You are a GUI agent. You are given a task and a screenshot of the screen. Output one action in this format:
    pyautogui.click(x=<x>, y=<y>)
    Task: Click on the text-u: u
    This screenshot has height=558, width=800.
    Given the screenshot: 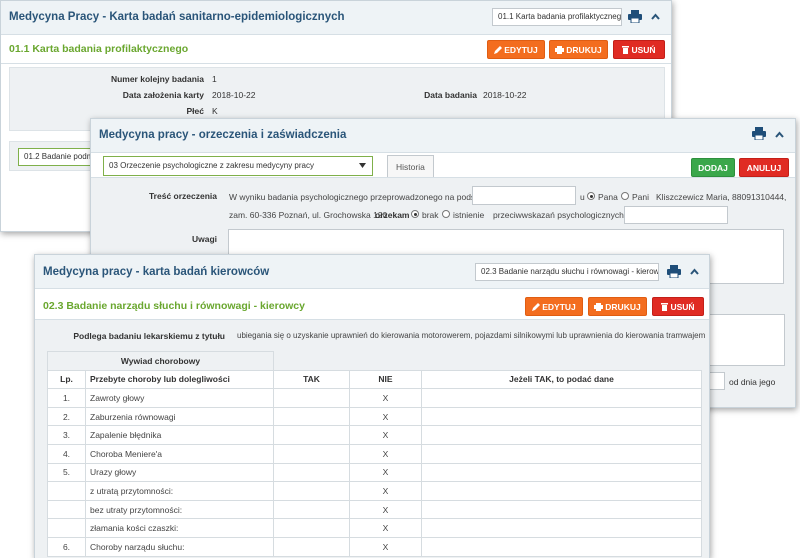 What is the action you would take?
    pyautogui.click(x=582, y=197)
    